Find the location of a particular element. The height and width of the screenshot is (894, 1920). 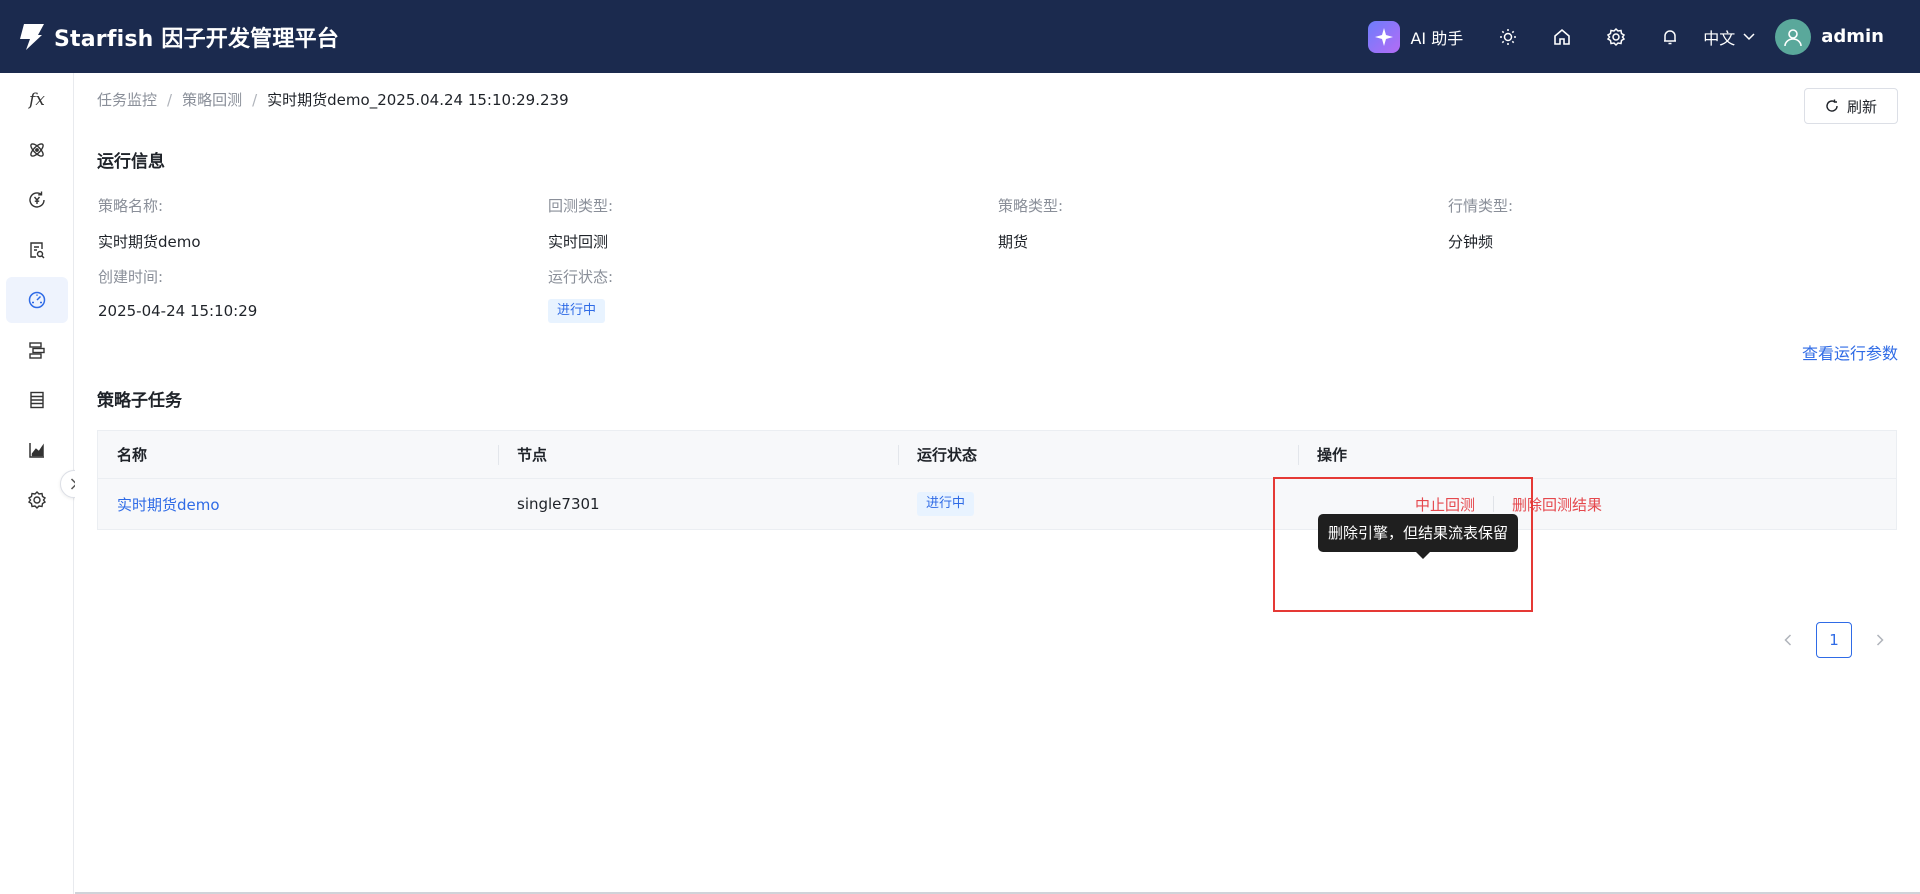

column-header-name: 名称 is located at coordinates (132, 455).